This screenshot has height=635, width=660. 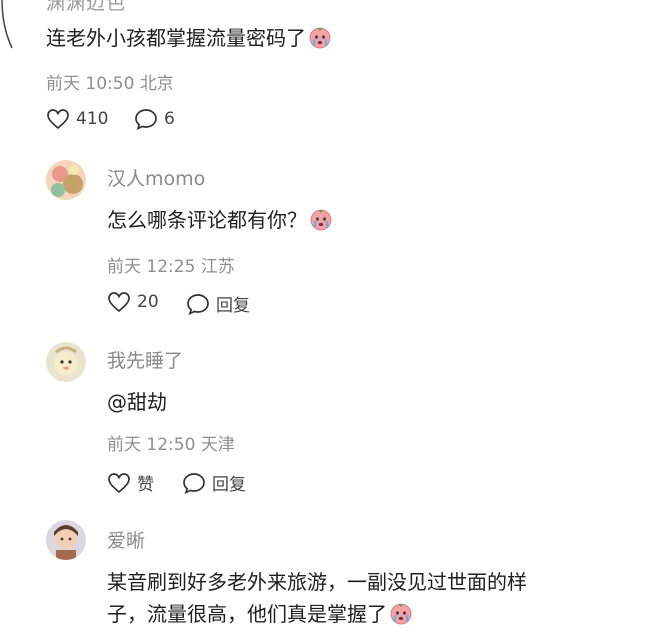 What do you see at coordinates (217, 445) in the screenshot?
I see `reply-location: 天津` at bounding box center [217, 445].